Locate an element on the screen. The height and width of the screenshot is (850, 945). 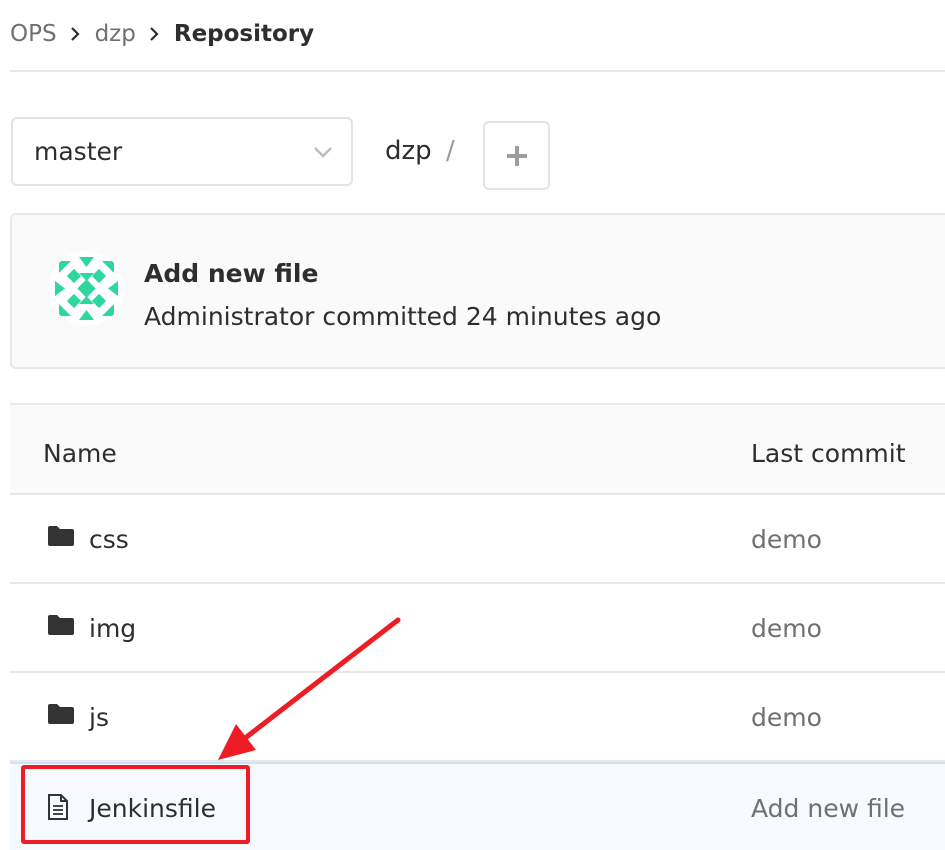
branch-dropdown: master is located at coordinates (182, 151).